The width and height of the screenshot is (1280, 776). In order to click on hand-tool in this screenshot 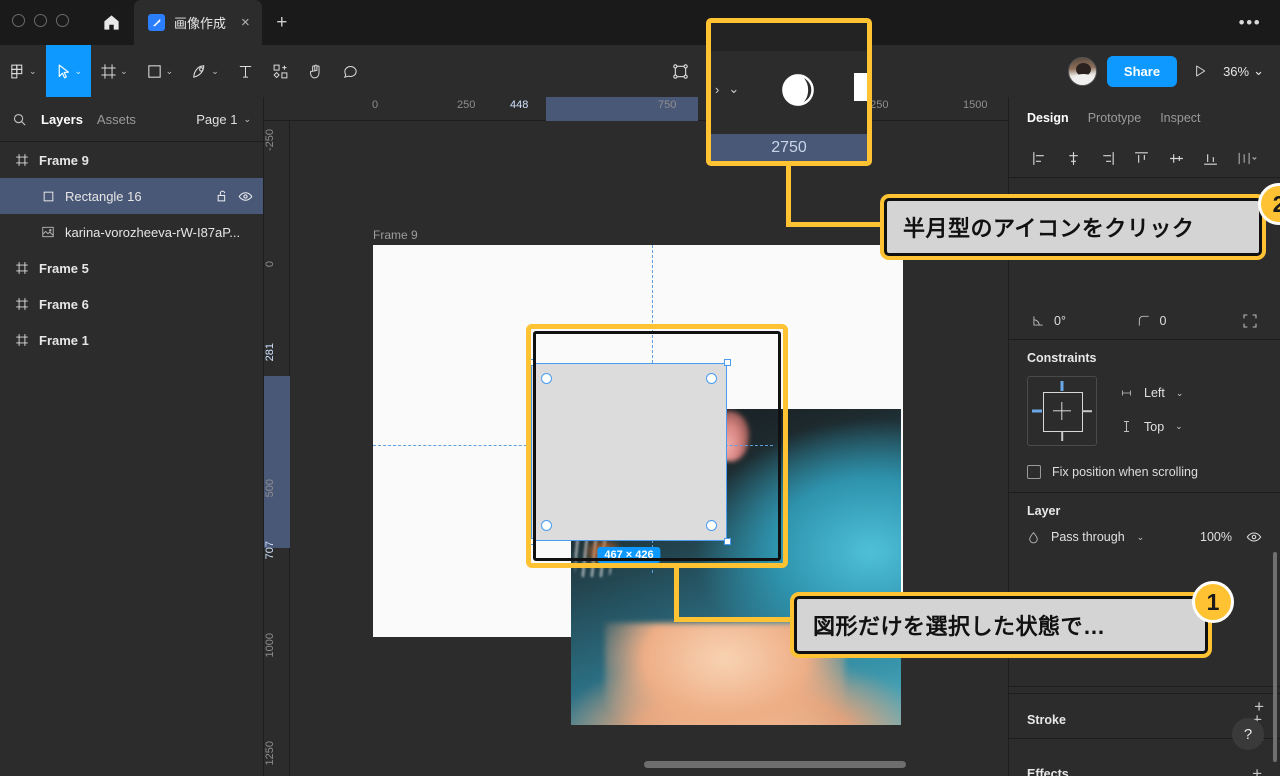, I will do `click(315, 71)`.